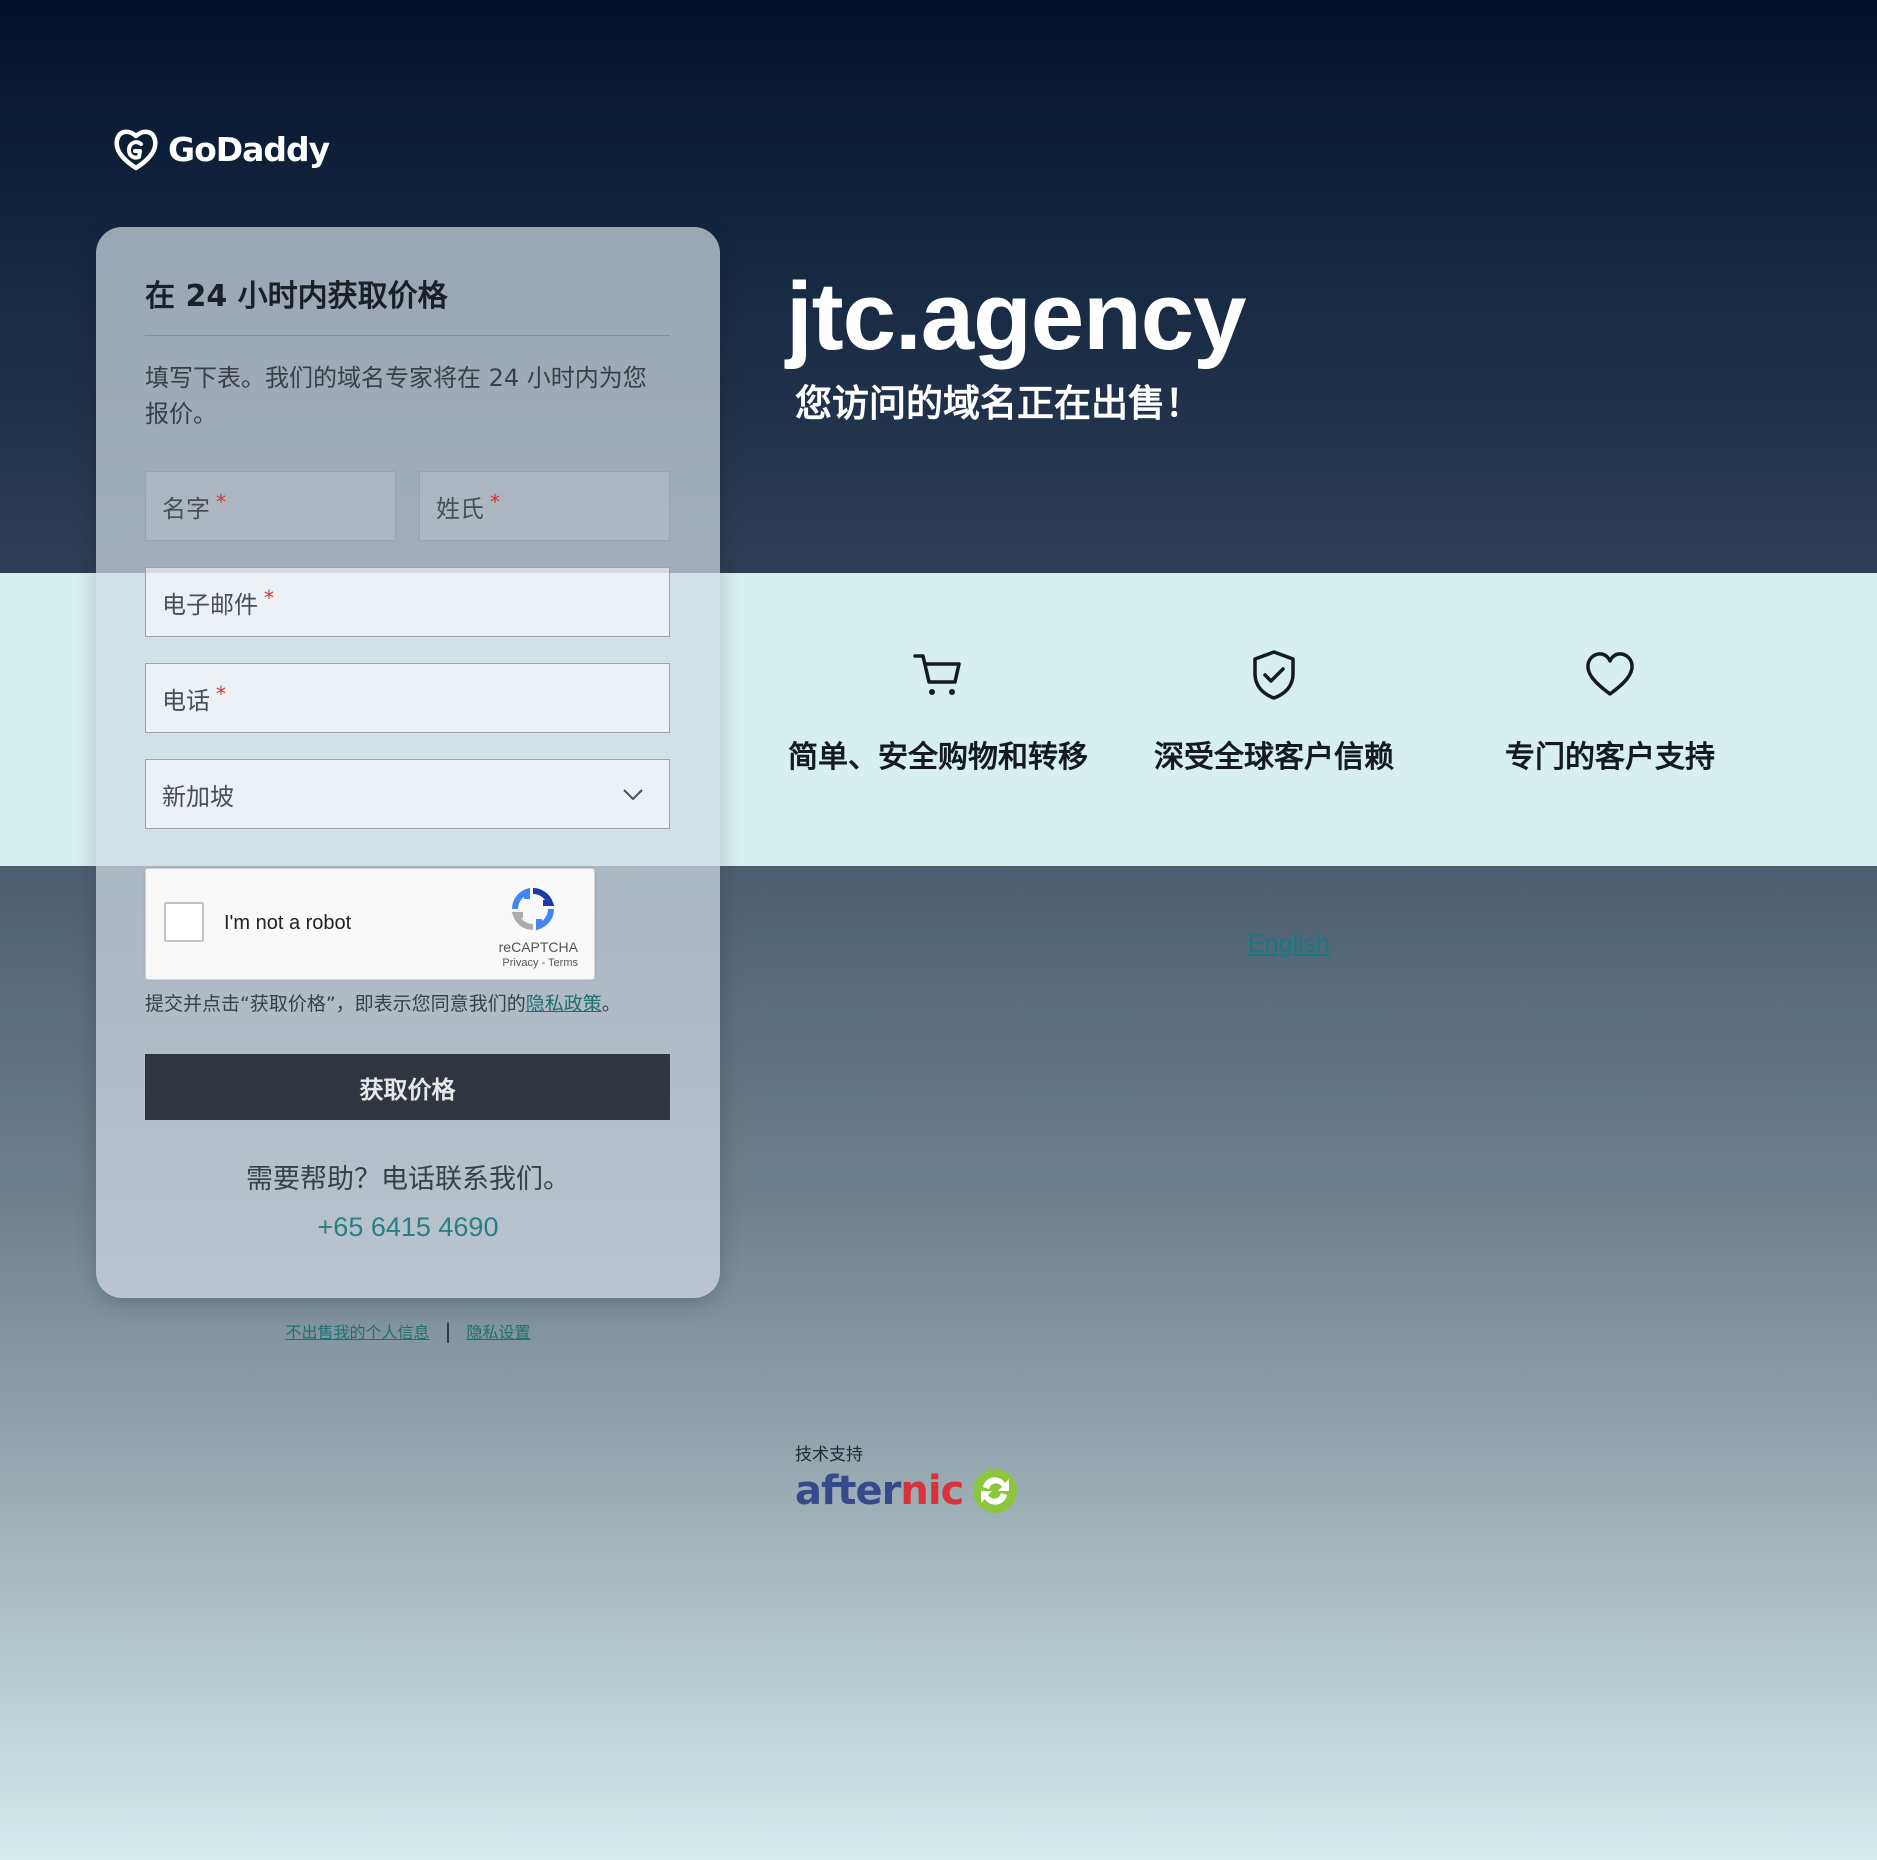 The height and width of the screenshot is (1860, 1877). Describe the element at coordinates (358, 1332) in the screenshot. I see `do-not-sell-link: 不出售我的个人信息` at that location.